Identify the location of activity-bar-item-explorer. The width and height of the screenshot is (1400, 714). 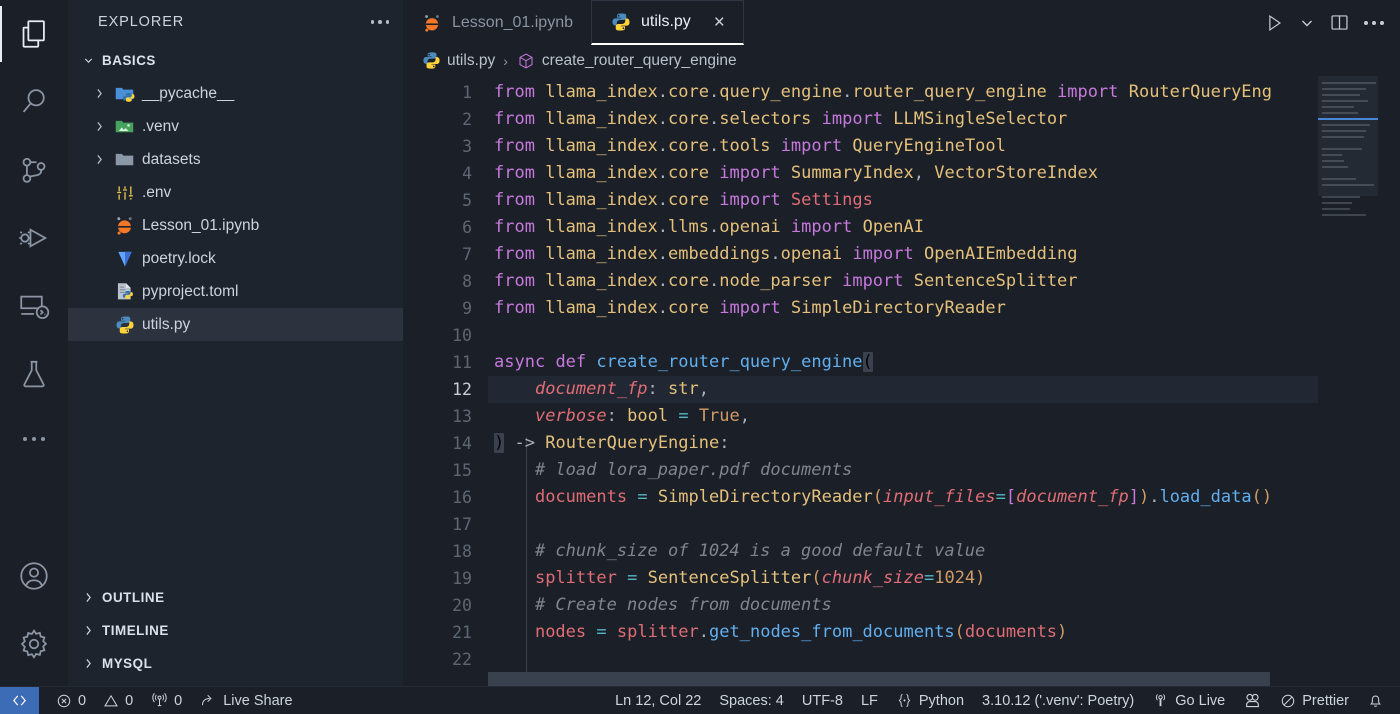
(34, 34).